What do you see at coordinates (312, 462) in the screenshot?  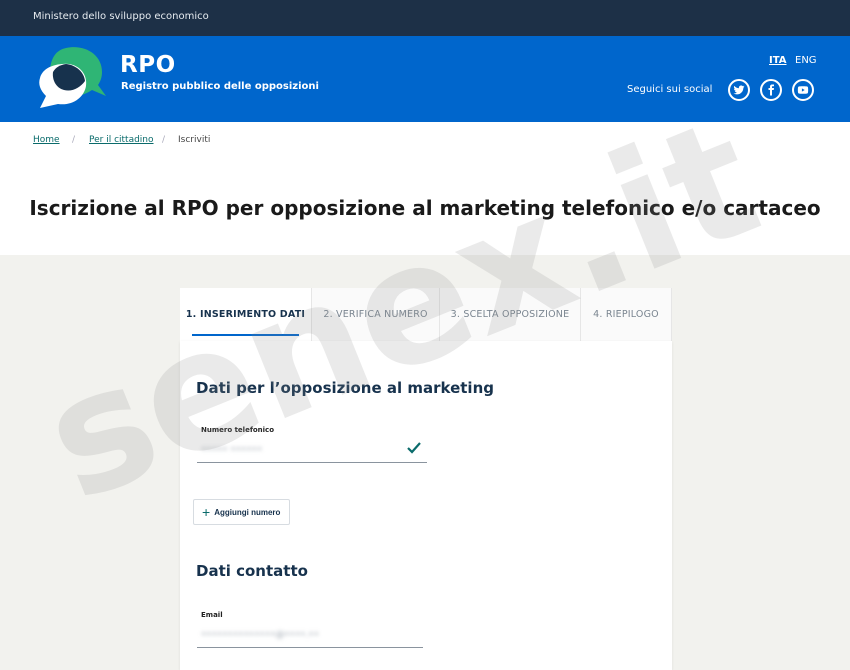 I see `phone-field-underline` at bounding box center [312, 462].